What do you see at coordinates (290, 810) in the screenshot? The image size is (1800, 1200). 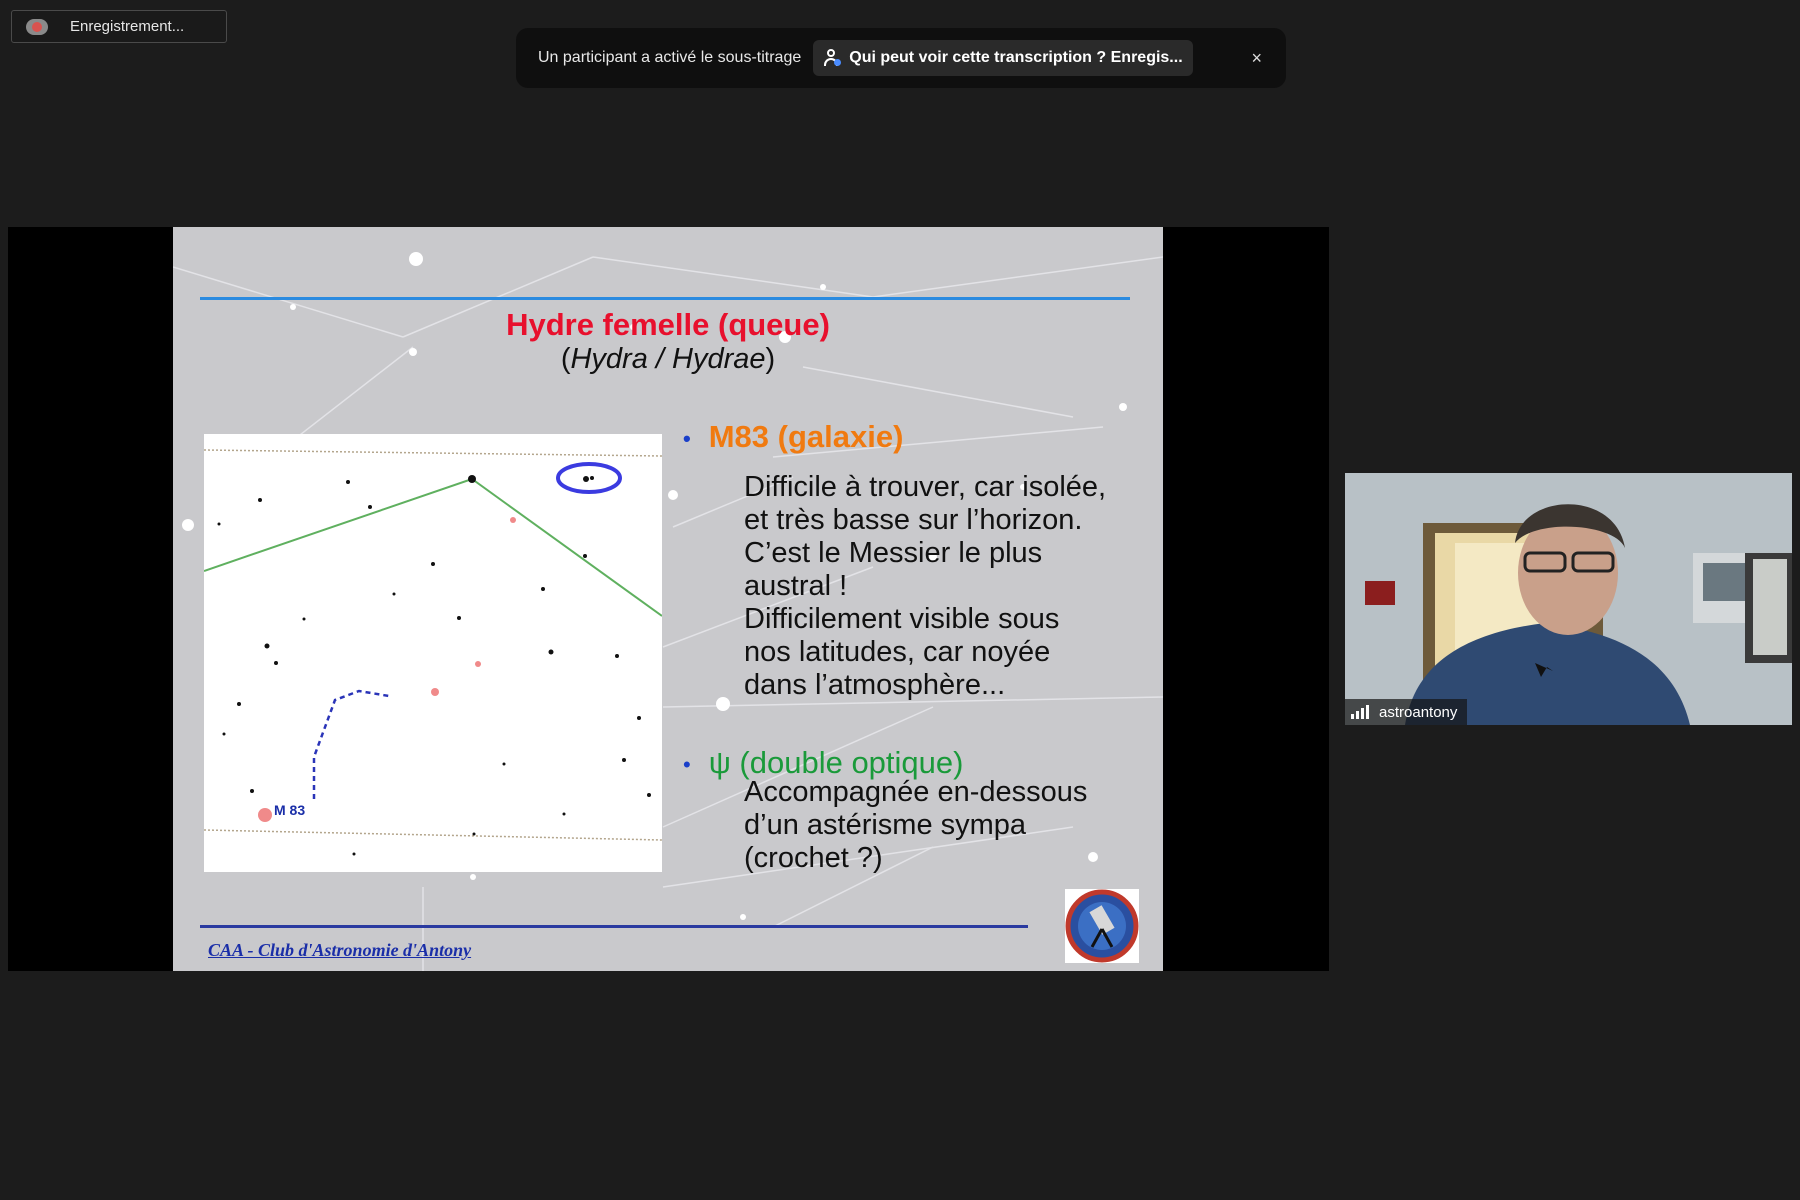 I see `m83-map-label: M 83` at bounding box center [290, 810].